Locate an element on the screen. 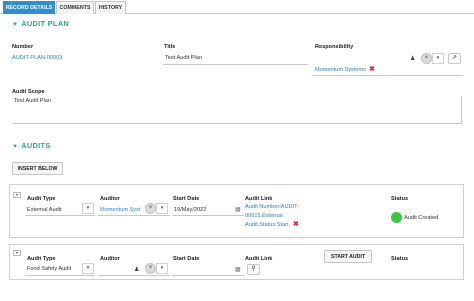  tab-record-details: RECORD DETAILS is located at coordinates (29, 7).